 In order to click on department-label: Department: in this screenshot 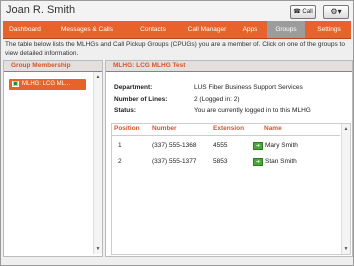, I will do `click(133, 87)`.